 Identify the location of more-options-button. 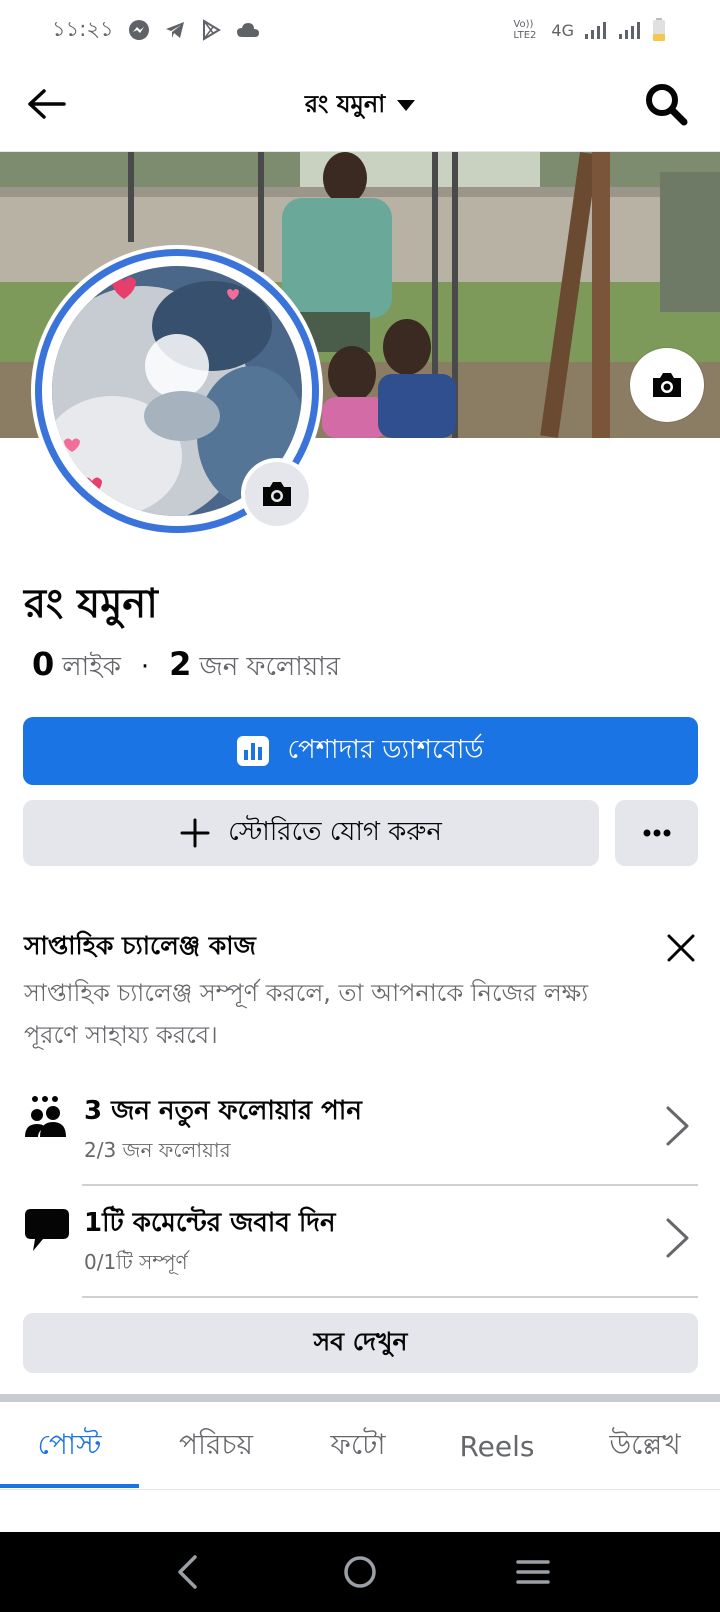
(656, 833).